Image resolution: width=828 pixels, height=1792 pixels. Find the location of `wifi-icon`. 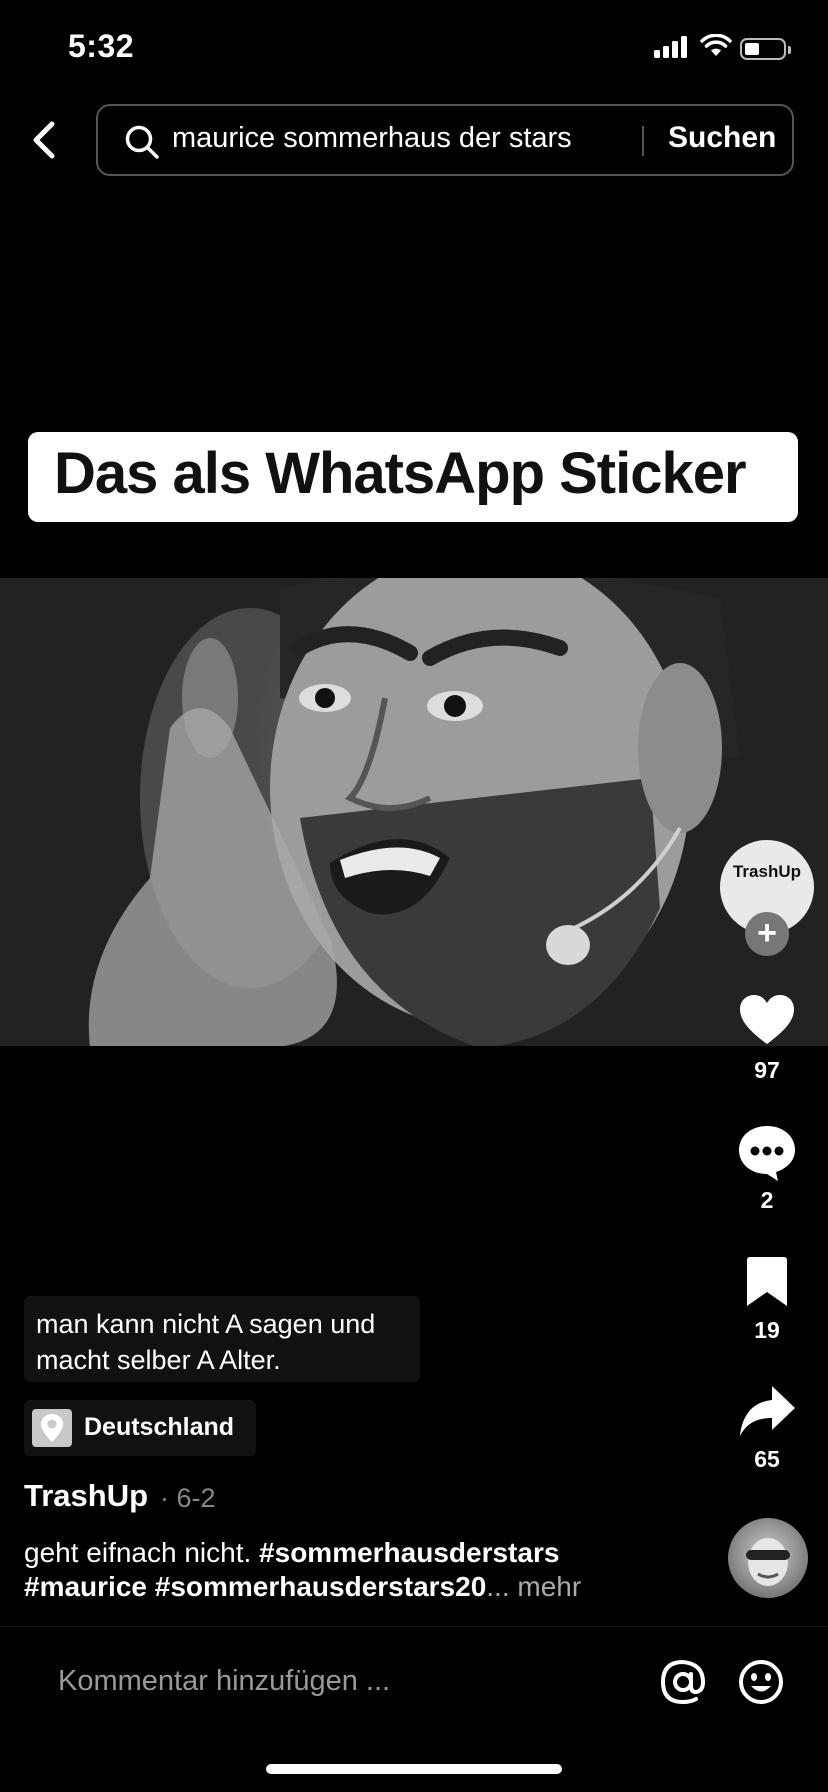

wifi-icon is located at coordinates (716, 45).